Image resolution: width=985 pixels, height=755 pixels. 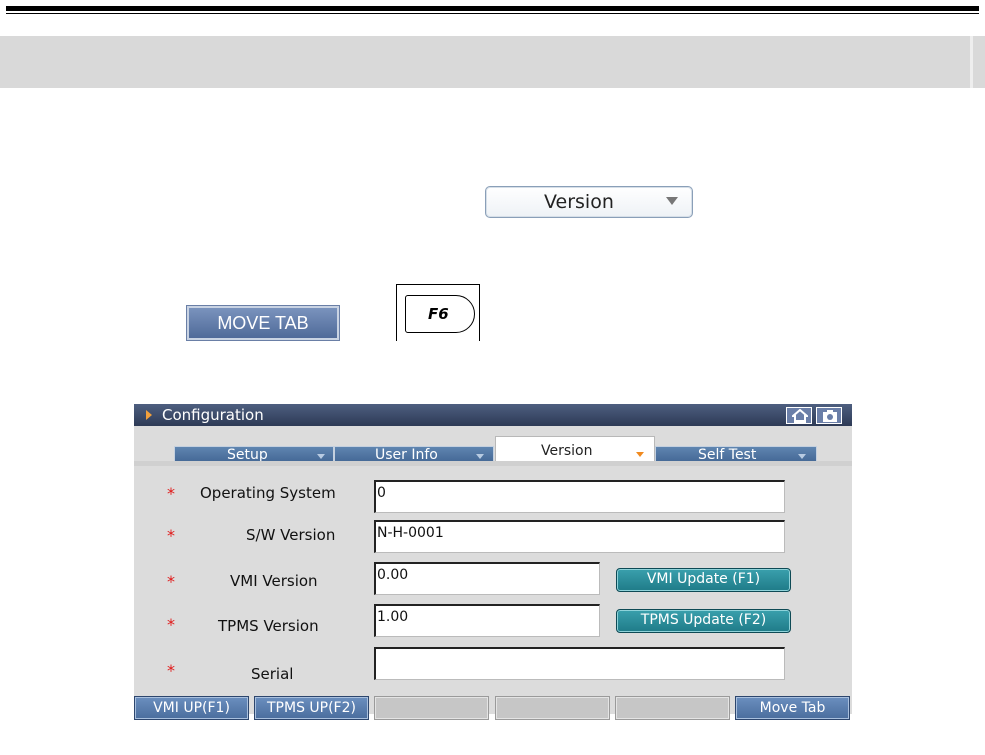 I want to click on f6-key-label: F6, so click(x=438, y=314).